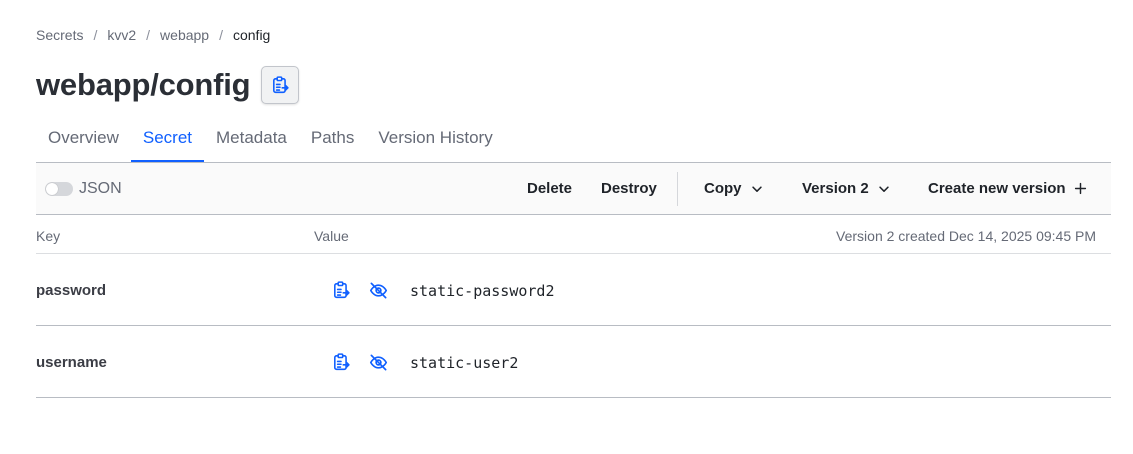 This screenshot has width=1133, height=454. I want to click on create-new-version-label: Create new version, so click(997, 188).